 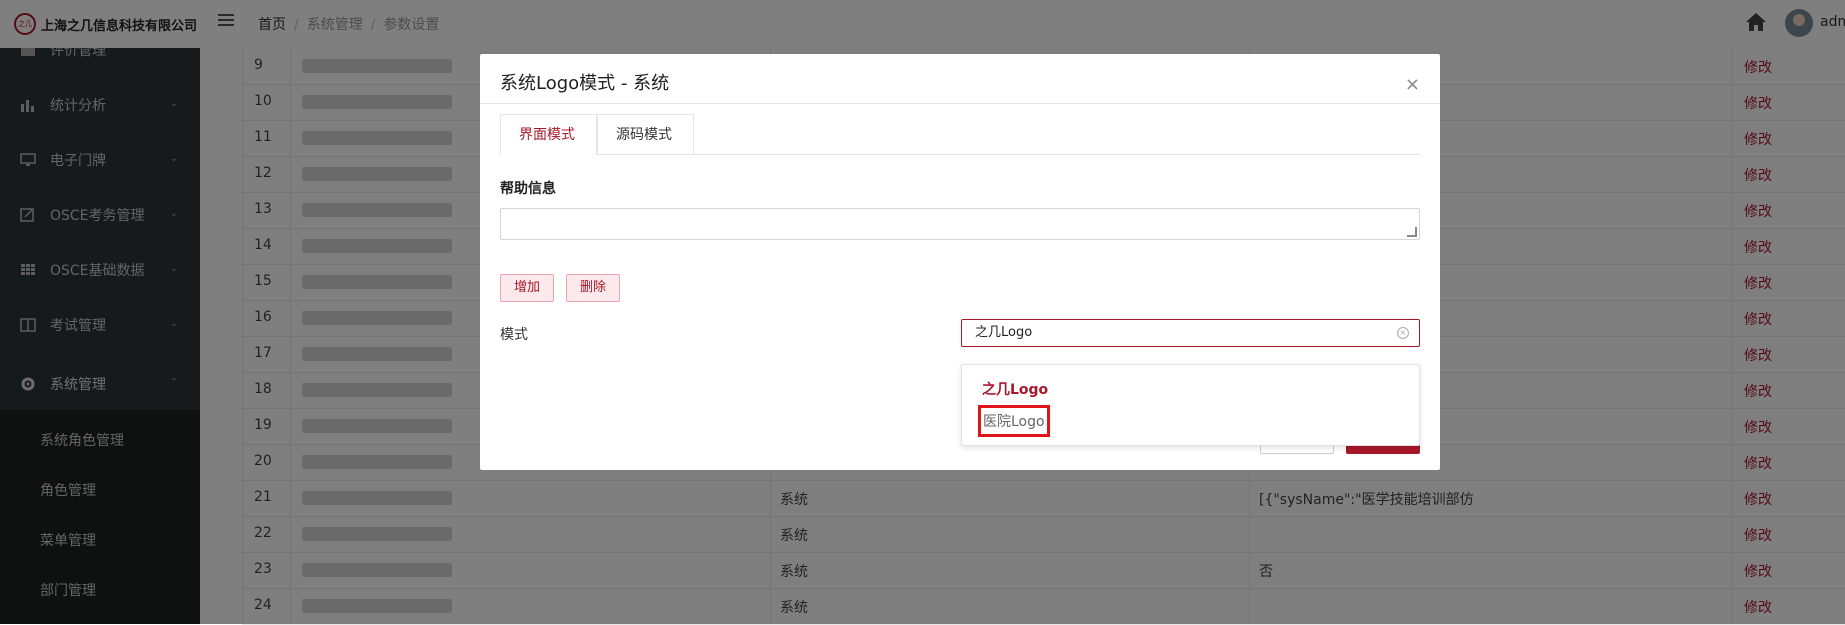 I want to click on option-hospital-logo: 医院Logo, so click(x=1014, y=421).